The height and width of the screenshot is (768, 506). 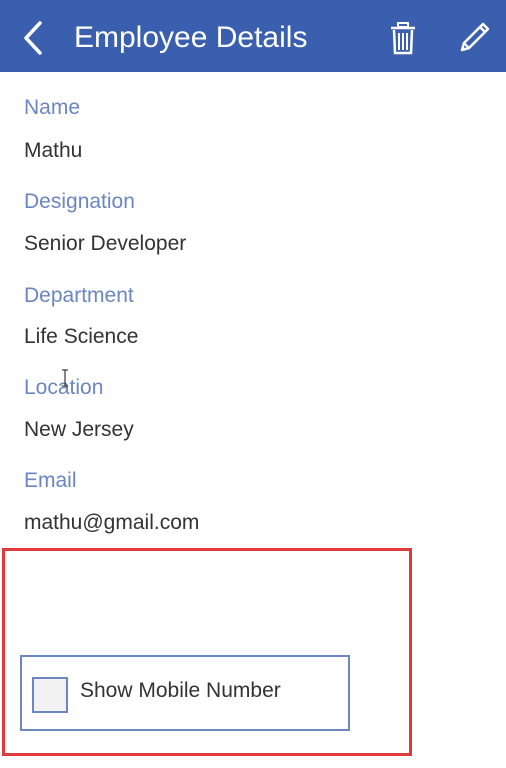 I want to click on designation-value: Senior Developer, so click(x=105, y=243).